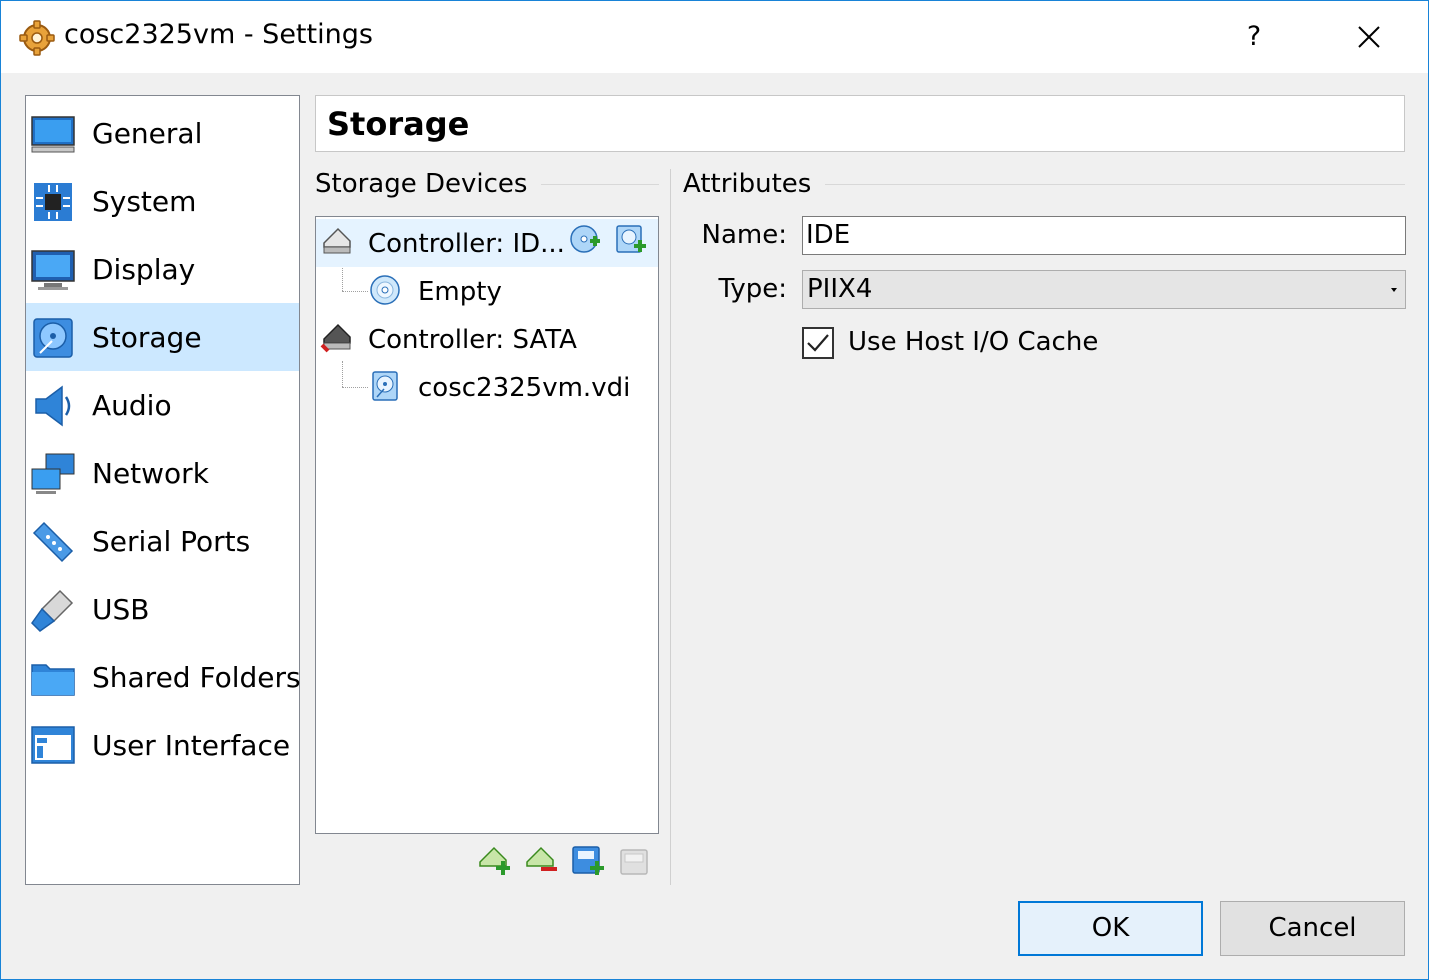  I want to click on category-label: Shared Folders, so click(196, 677).